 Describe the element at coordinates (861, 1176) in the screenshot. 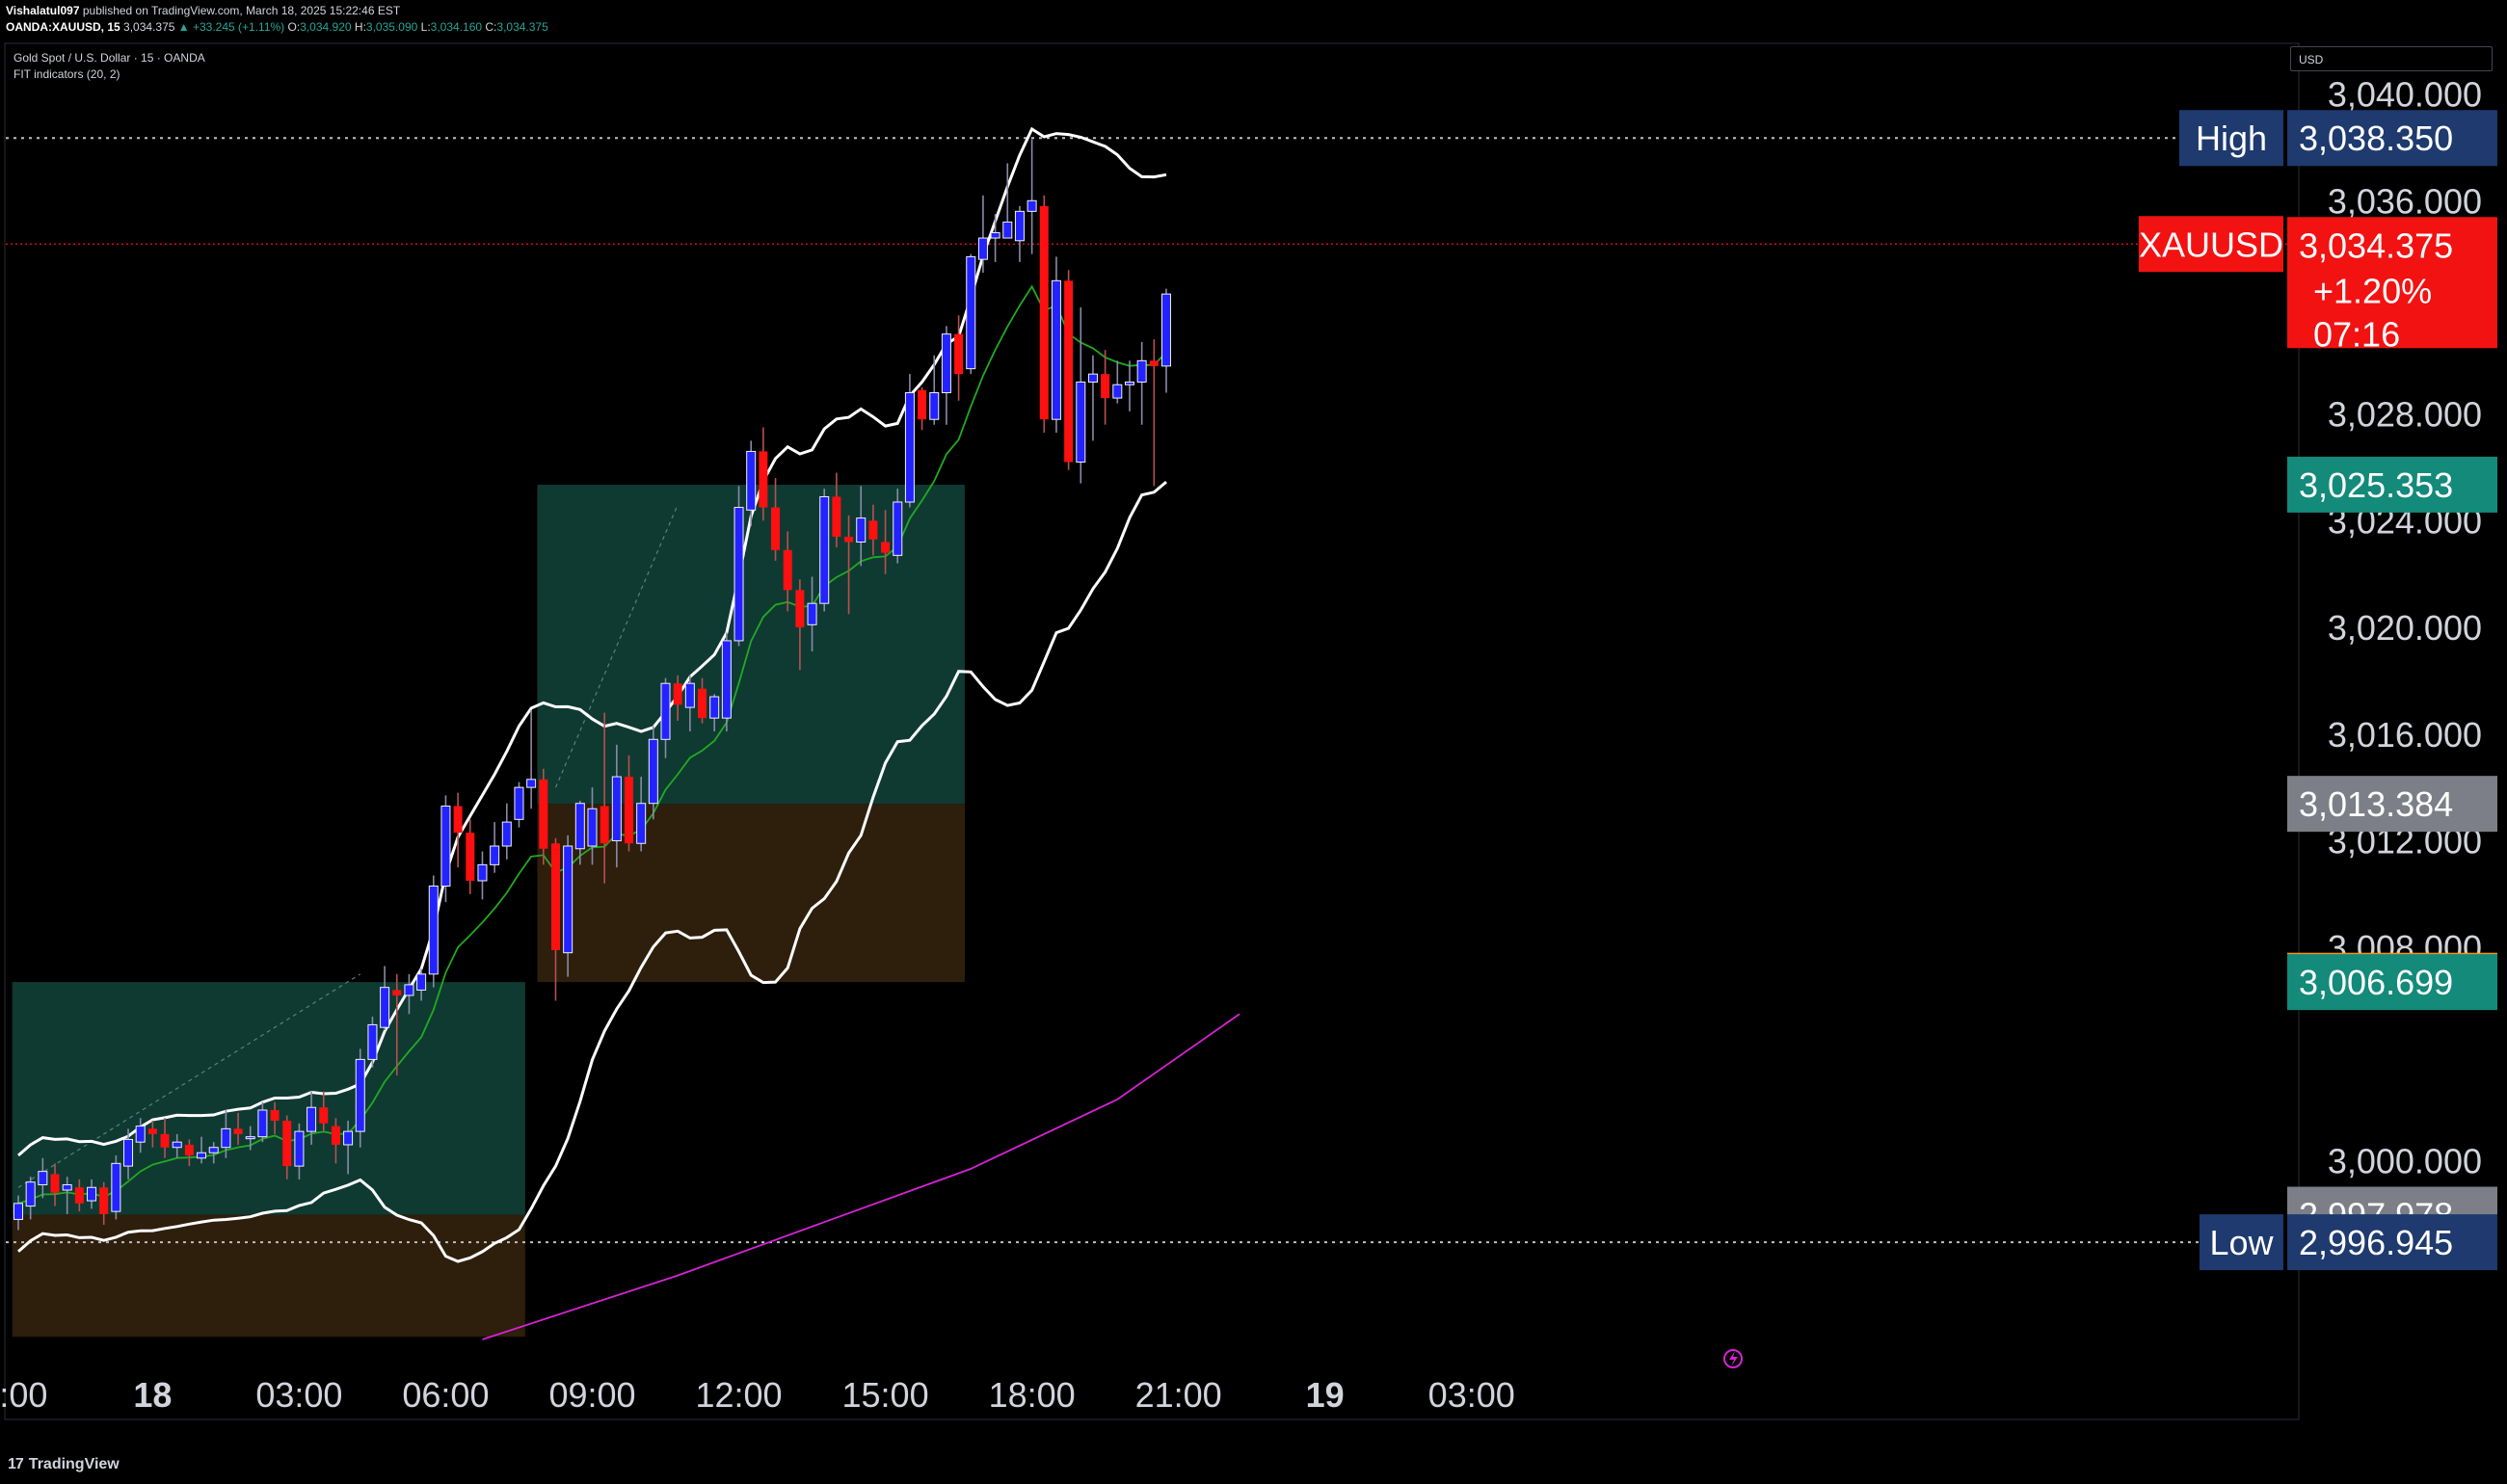

I see `long-moving-average` at that location.